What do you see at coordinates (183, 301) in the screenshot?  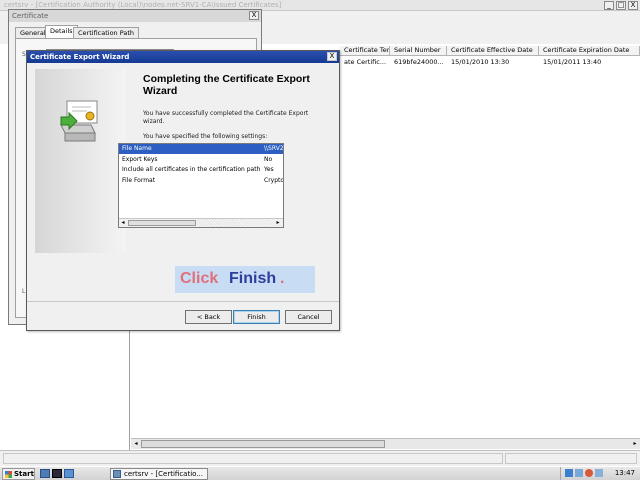 I see `wizard-separator` at bounding box center [183, 301].